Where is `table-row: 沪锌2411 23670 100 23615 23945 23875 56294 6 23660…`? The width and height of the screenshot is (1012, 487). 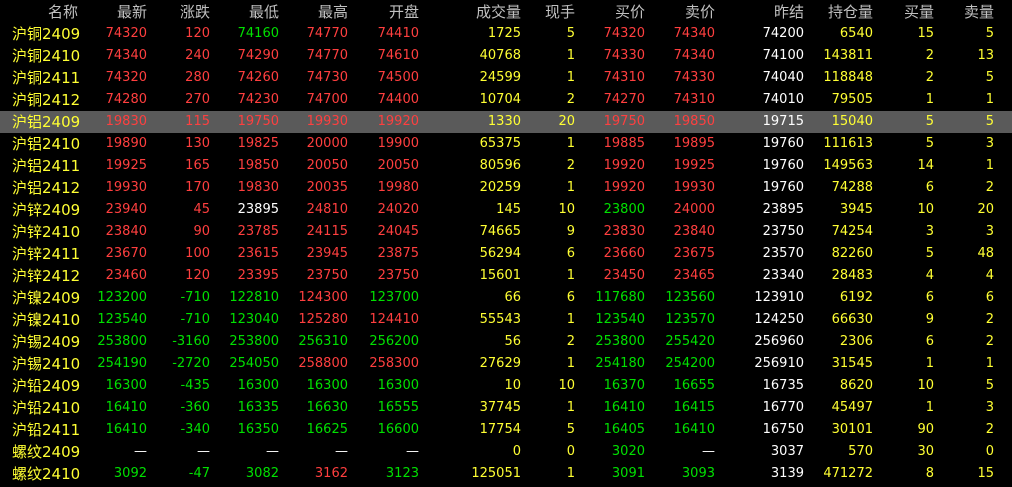
table-row: 沪锌2411 23670 100 23615 23945 23875 56294 6 23660… is located at coordinates (506, 254).